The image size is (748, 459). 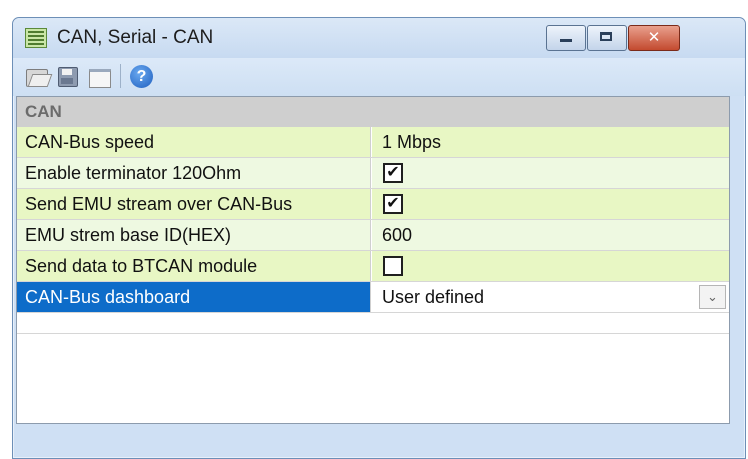 I want to click on emu-stream-checkbox: ✔, so click(x=393, y=204).